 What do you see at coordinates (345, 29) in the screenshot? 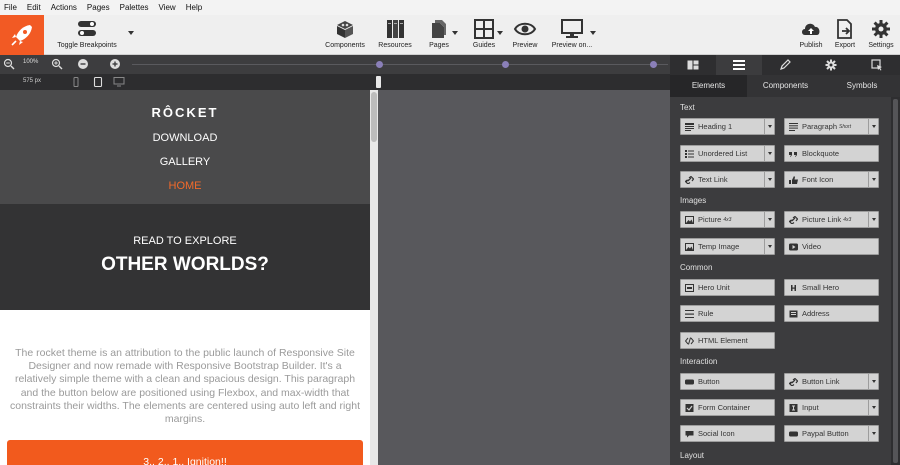
I see `components-icon` at bounding box center [345, 29].